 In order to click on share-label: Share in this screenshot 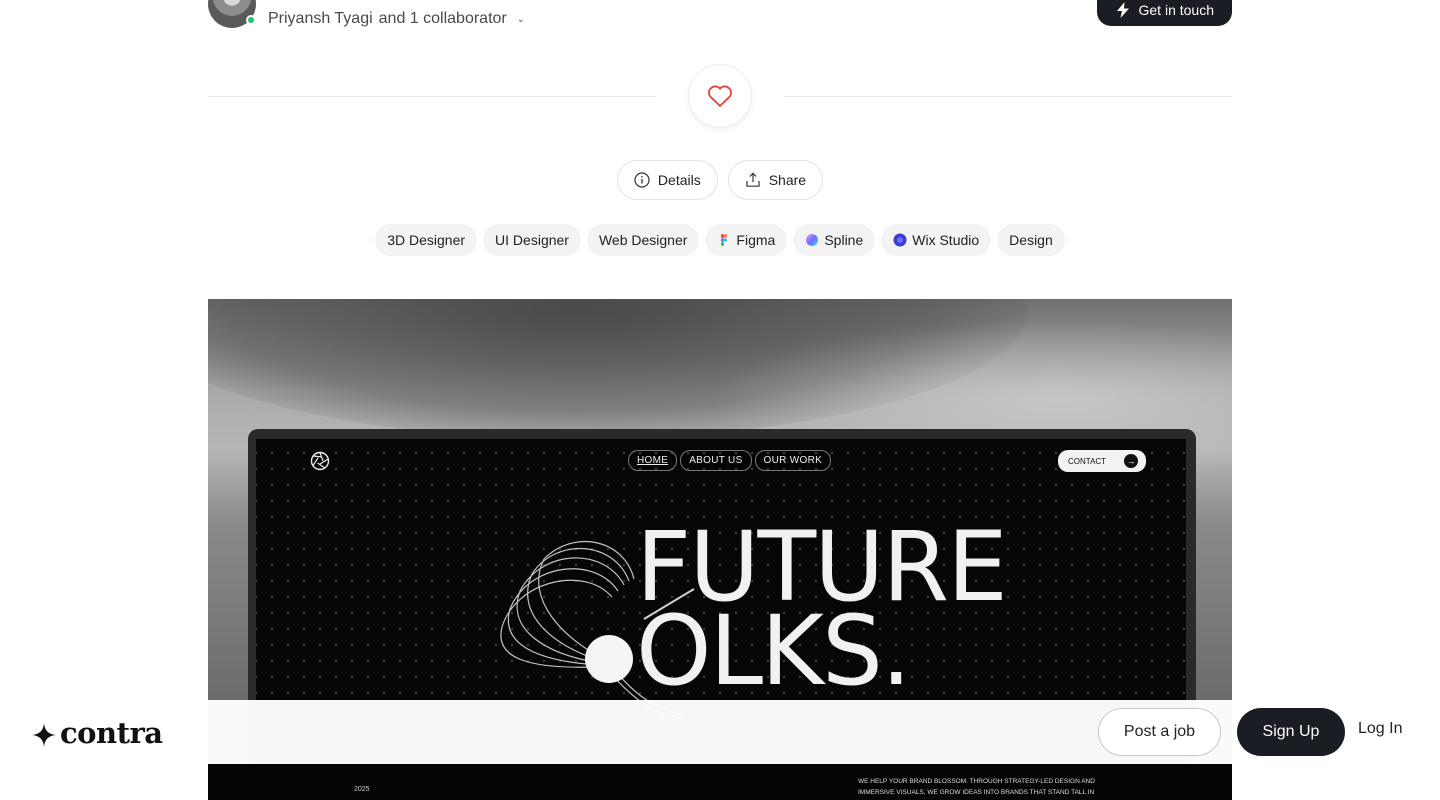, I will do `click(787, 180)`.